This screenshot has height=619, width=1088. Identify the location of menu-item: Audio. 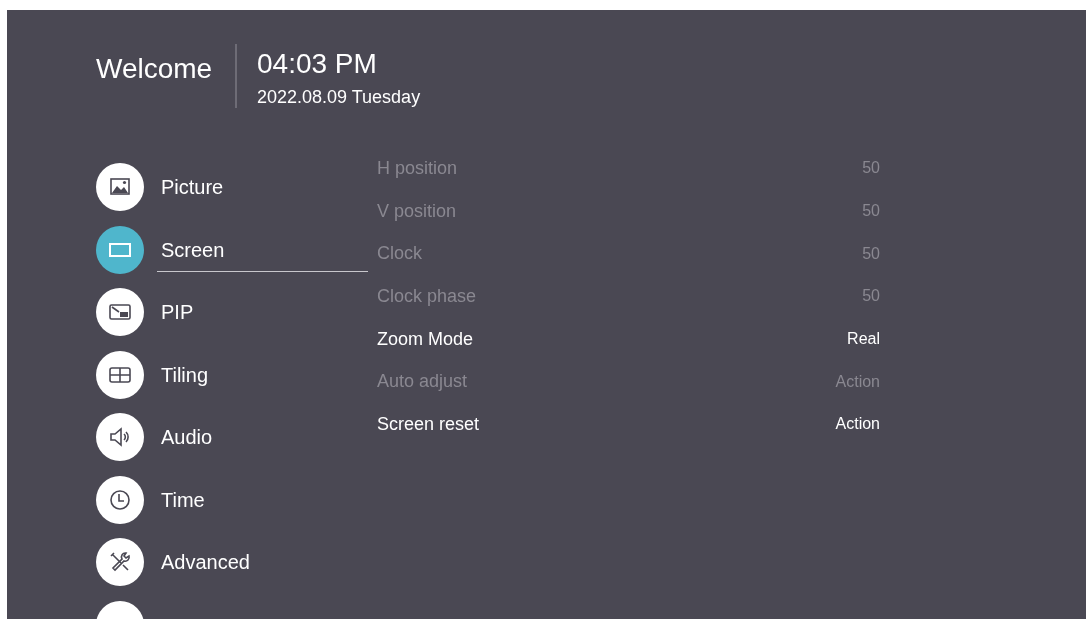
(185, 437).